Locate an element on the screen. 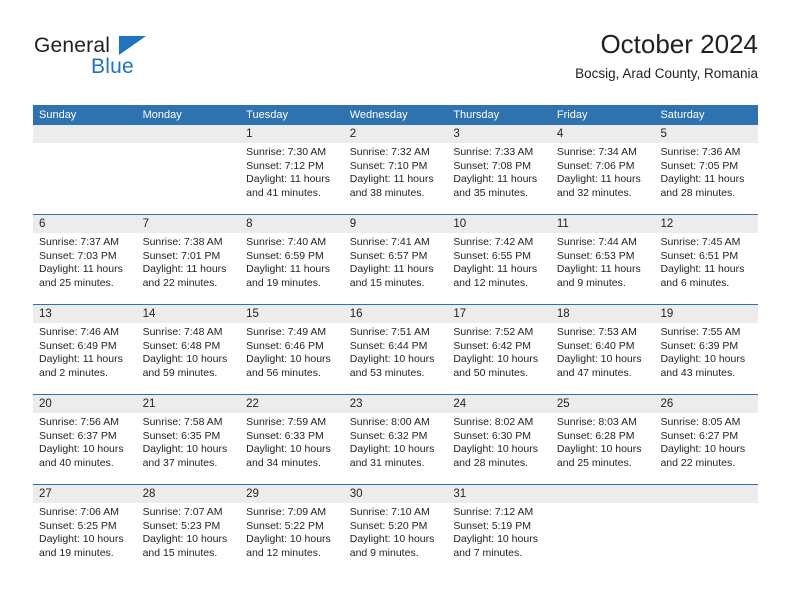  sunset-text: Sunset: 6:51 PM is located at coordinates (699, 255).